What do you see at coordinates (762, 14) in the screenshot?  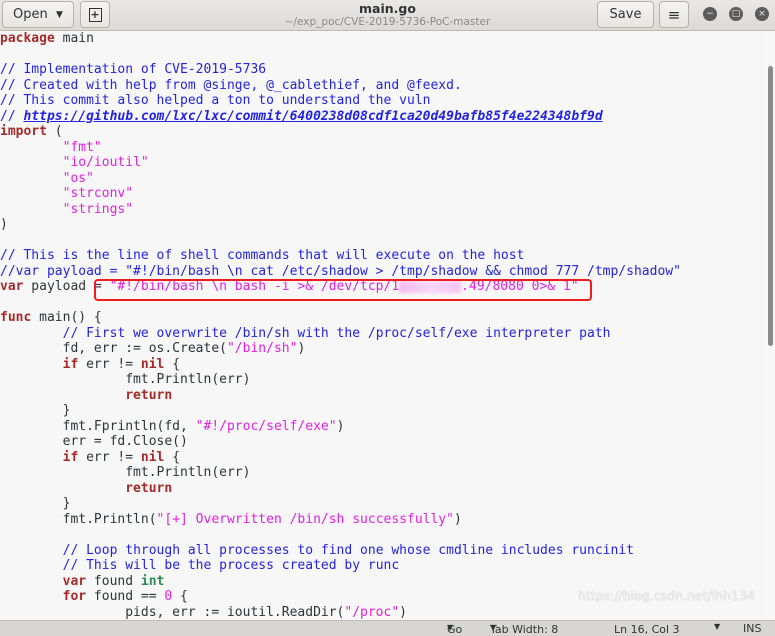 I see `close-button: ×` at bounding box center [762, 14].